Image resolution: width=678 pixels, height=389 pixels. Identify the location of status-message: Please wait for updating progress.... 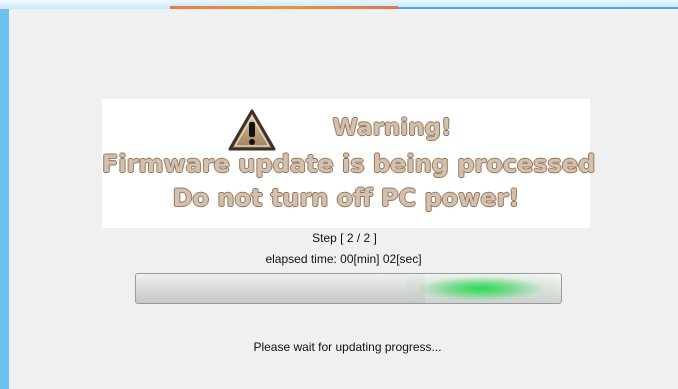
(347, 347).